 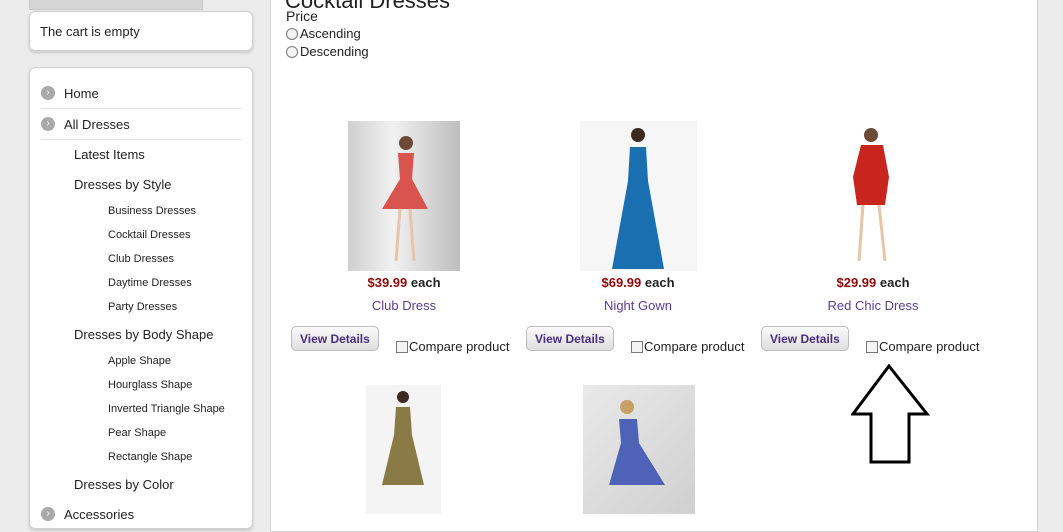 What do you see at coordinates (166, 409) in the screenshot?
I see `nav-item-inverted-triangle: Inverted Triangle Shape` at bounding box center [166, 409].